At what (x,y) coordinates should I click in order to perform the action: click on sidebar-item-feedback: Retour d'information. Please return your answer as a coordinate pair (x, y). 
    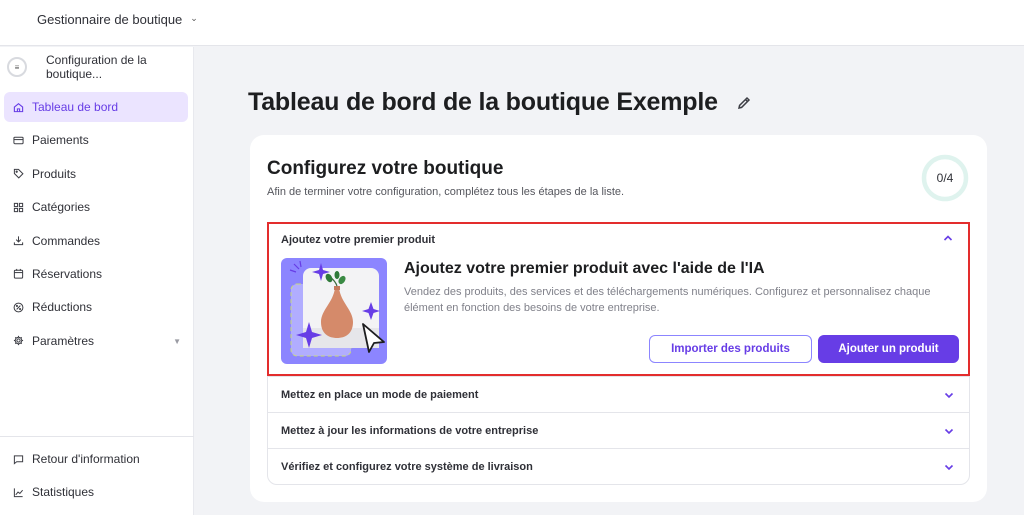
    Looking at the image, I should click on (96, 459).